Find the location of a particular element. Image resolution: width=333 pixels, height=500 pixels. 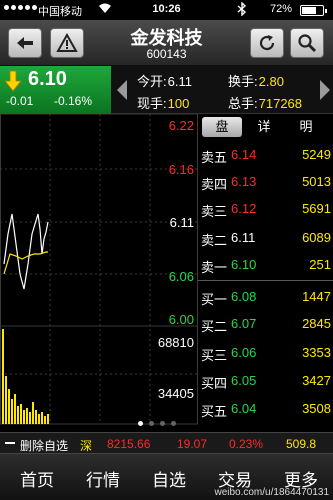

open-price: 今开:6.11 is located at coordinates (164, 80).